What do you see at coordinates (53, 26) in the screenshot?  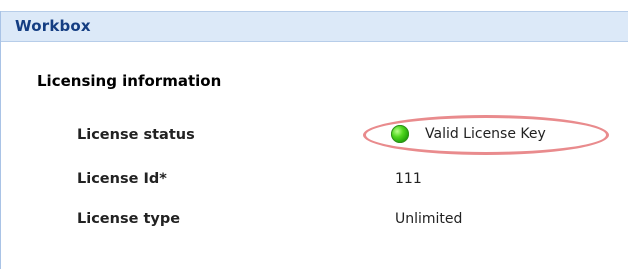 I see `panel-title: Workbox` at bounding box center [53, 26].